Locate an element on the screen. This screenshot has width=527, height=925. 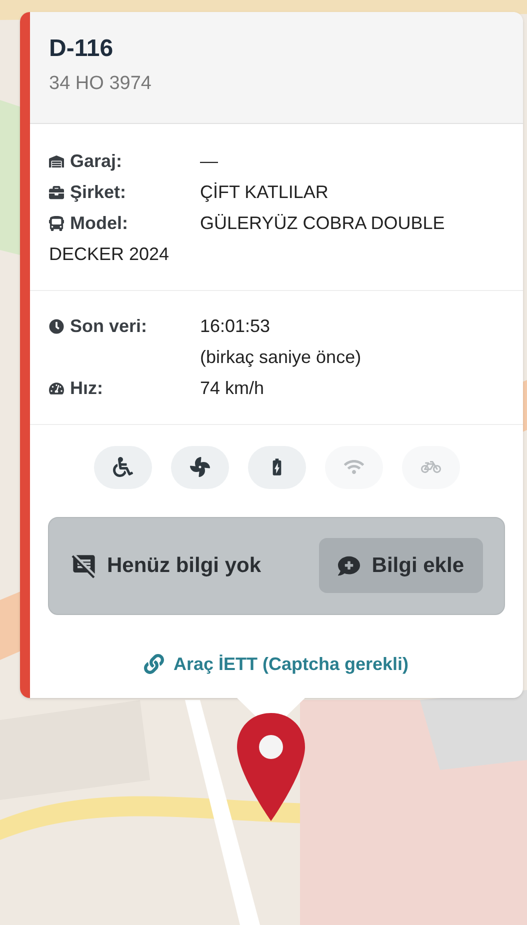
garage-icon is located at coordinates (56, 161).